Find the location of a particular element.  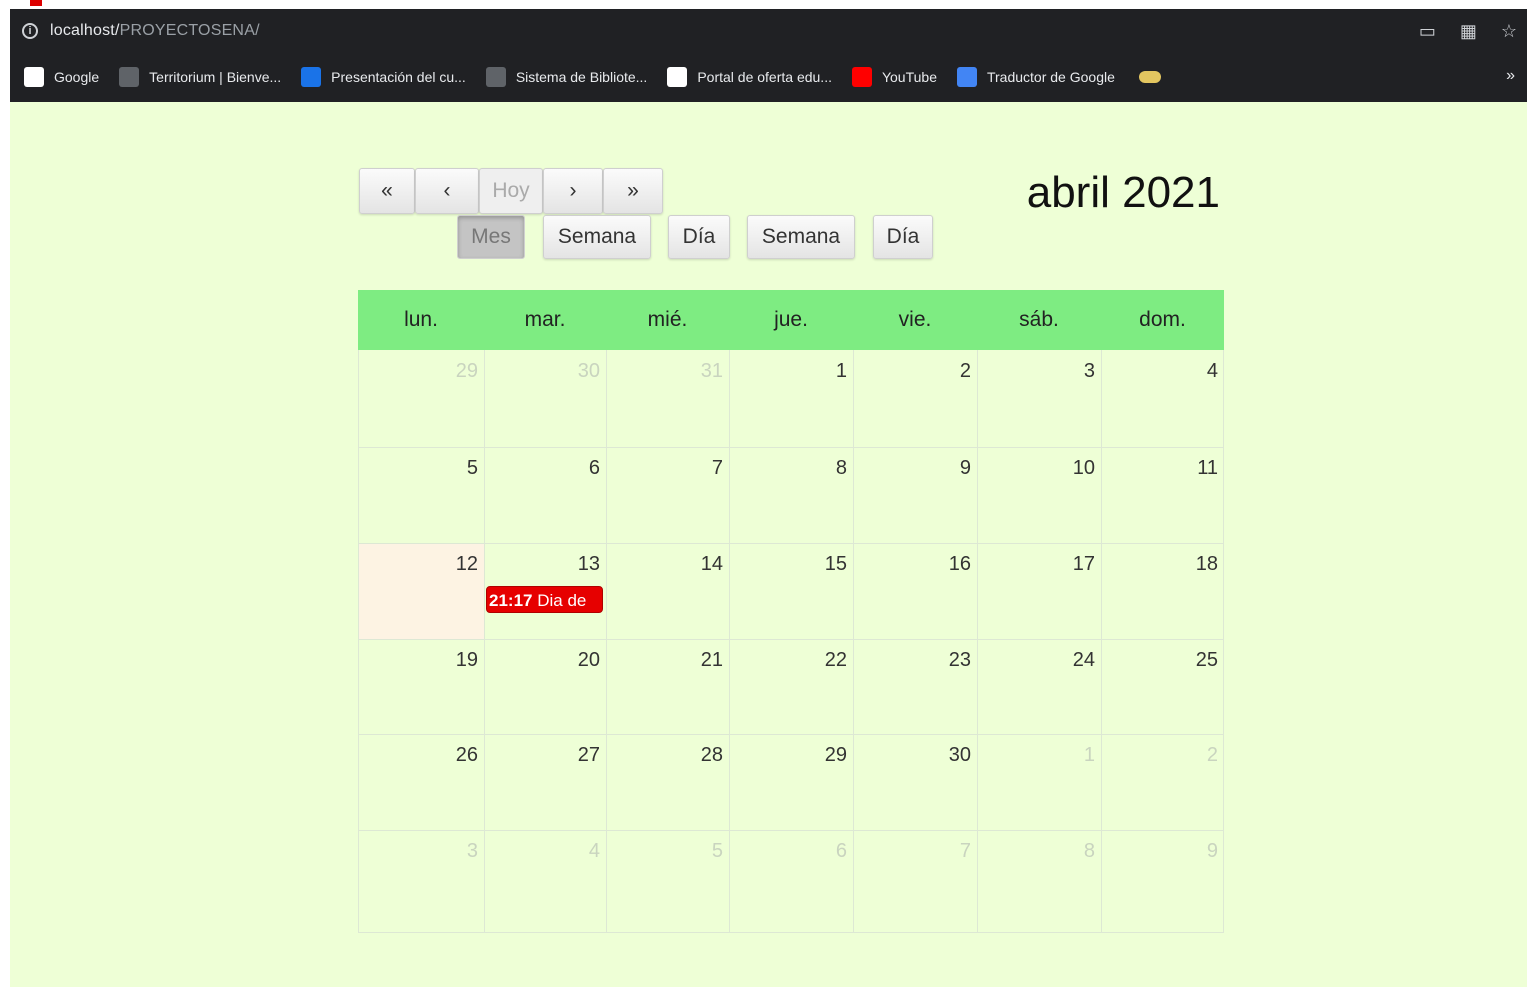

day-number: 13 is located at coordinates (580, 564).